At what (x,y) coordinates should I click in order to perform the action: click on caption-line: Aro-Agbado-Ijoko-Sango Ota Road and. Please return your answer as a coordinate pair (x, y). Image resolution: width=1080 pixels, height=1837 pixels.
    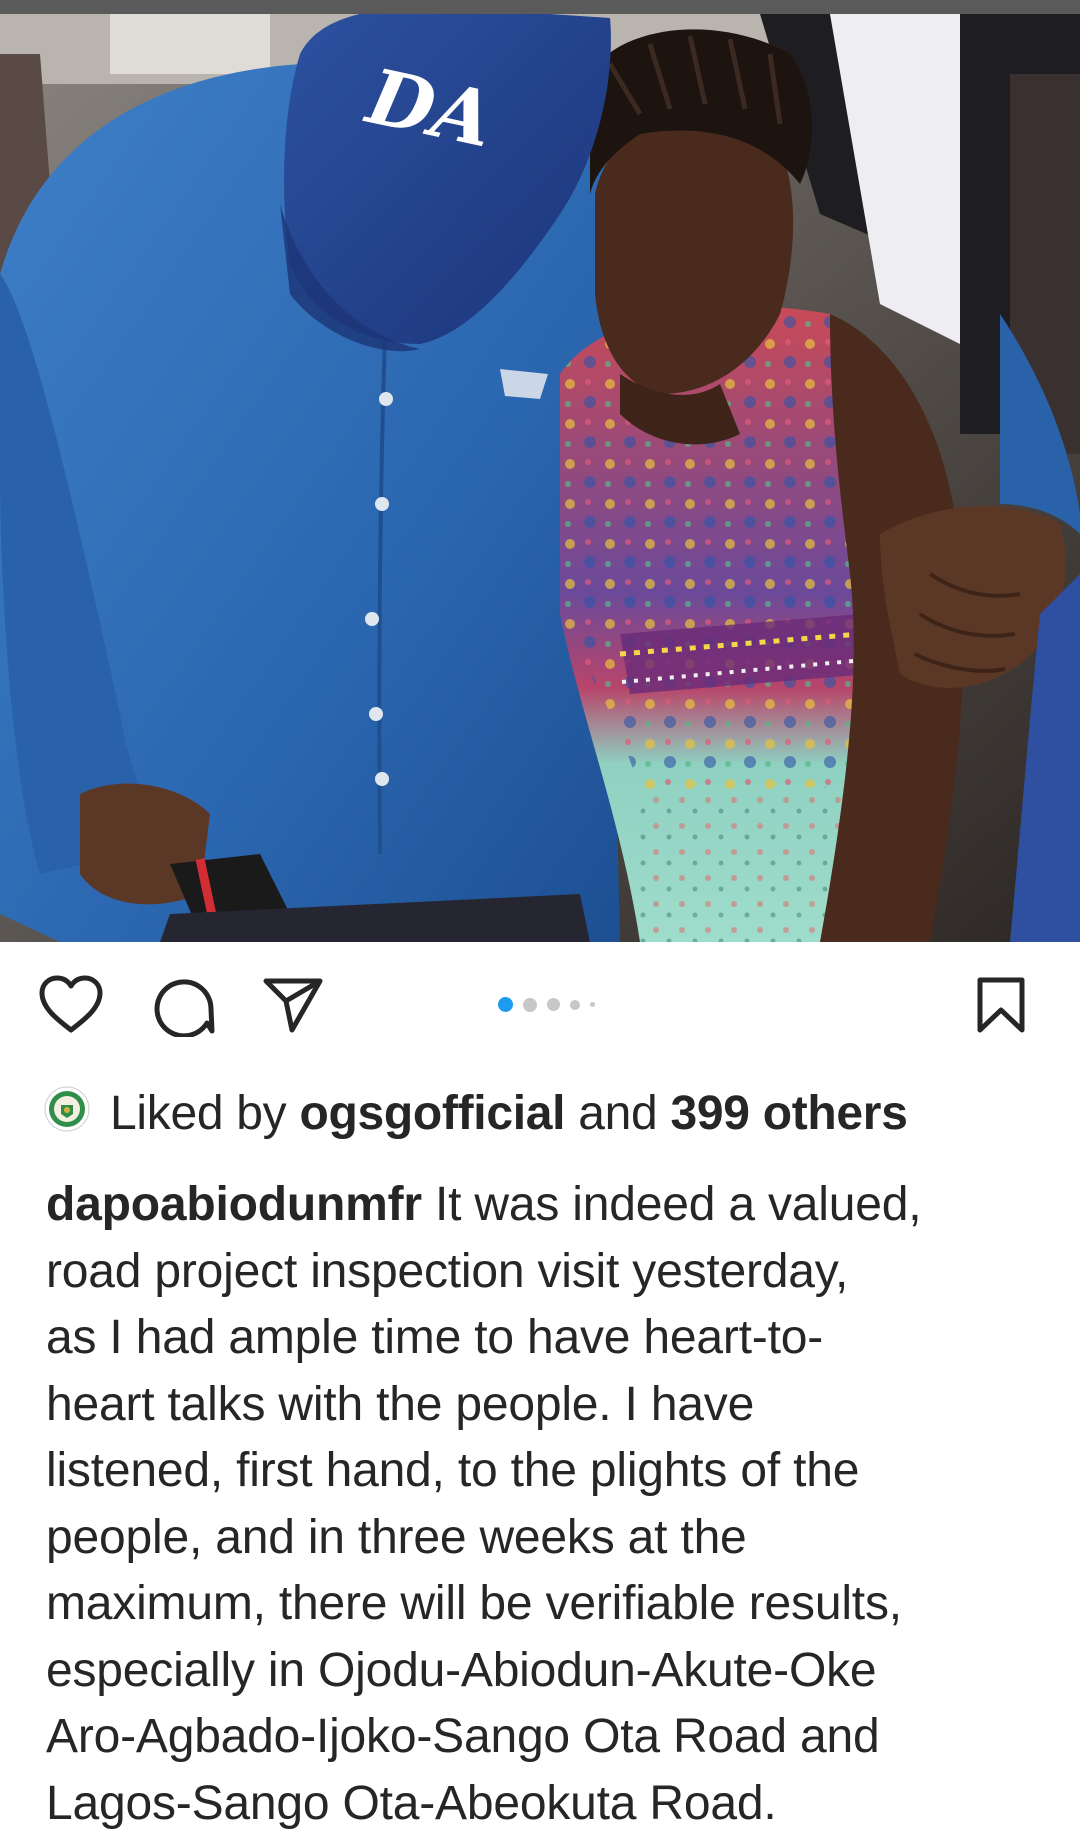
    Looking at the image, I should click on (551, 1737).